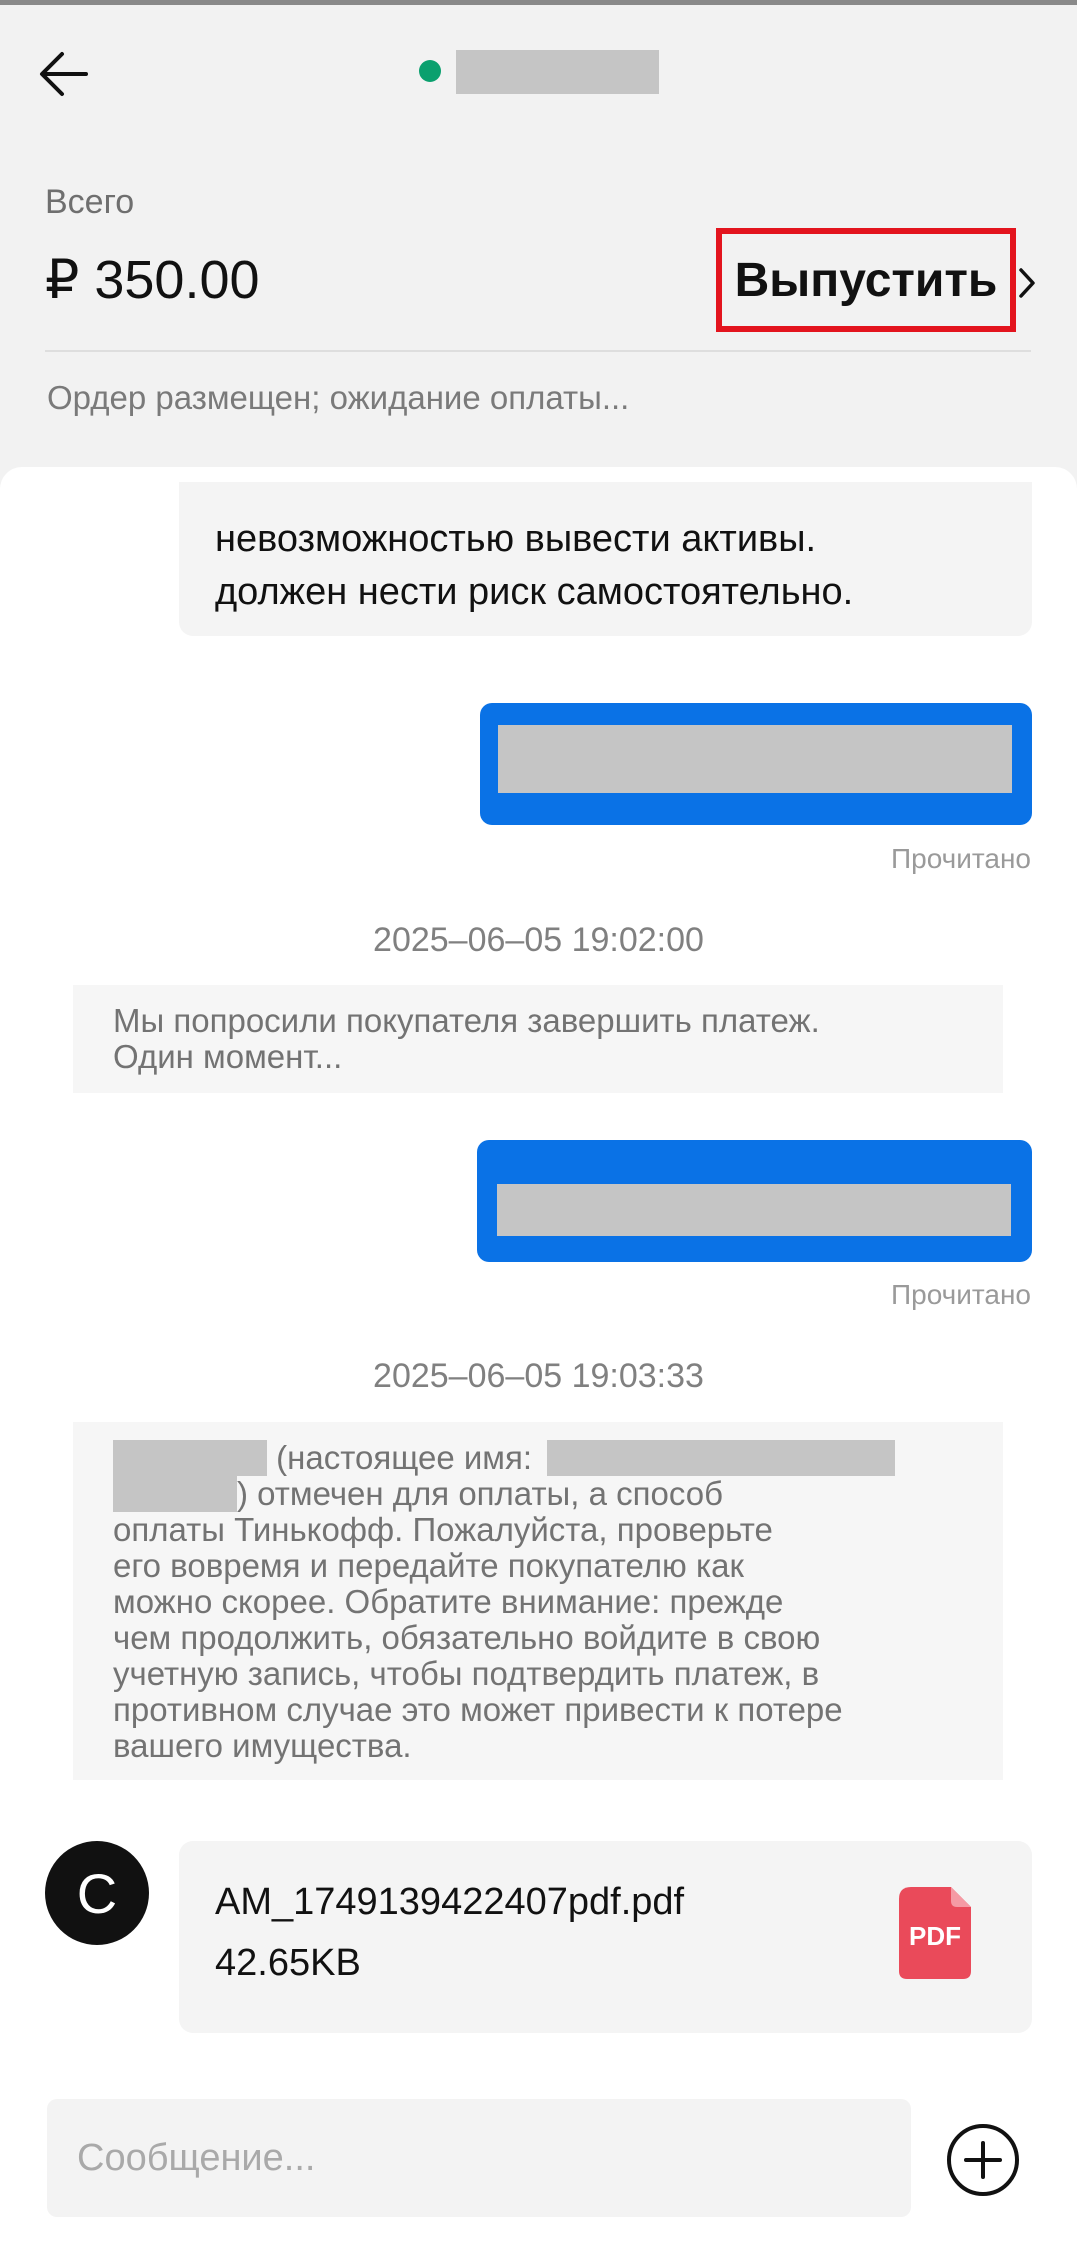 Image resolution: width=1077 pixels, height=2267 pixels. What do you see at coordinates (288, 1963) in the screenshot?
I see `file-size: 42.65KB` at bounding box center [288, 1963].